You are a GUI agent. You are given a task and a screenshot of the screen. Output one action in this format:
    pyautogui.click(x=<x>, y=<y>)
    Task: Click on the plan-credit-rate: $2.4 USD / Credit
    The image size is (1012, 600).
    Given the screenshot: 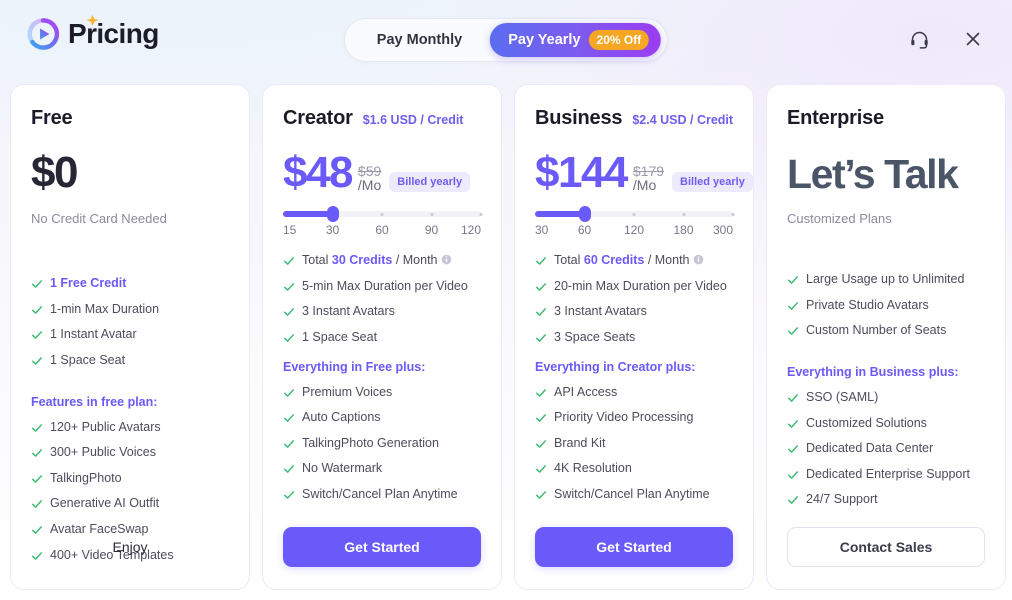 What is the action you would take?
    pyautogui.click(x=683, y=120)
    